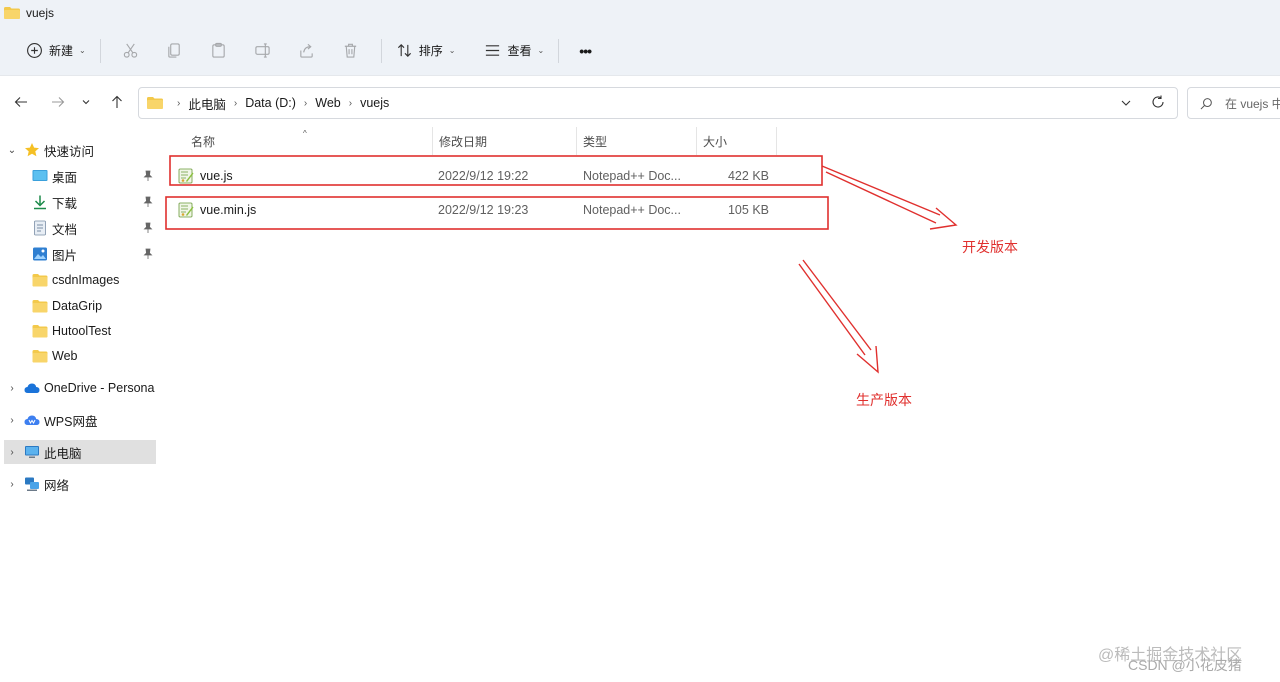  What do you see at coordinates (32, 388) in the screenshot?
I see `cloud-icon` at bounding box center [32, 388].